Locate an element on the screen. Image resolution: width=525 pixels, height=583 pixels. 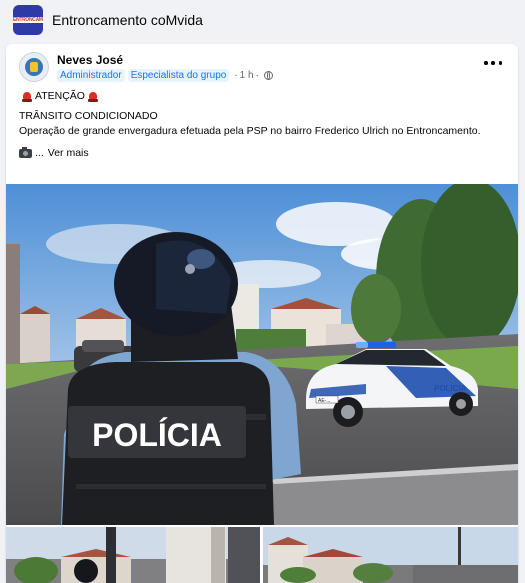
see-more-link: ... Ver mais is located at coordinates (264, 153).